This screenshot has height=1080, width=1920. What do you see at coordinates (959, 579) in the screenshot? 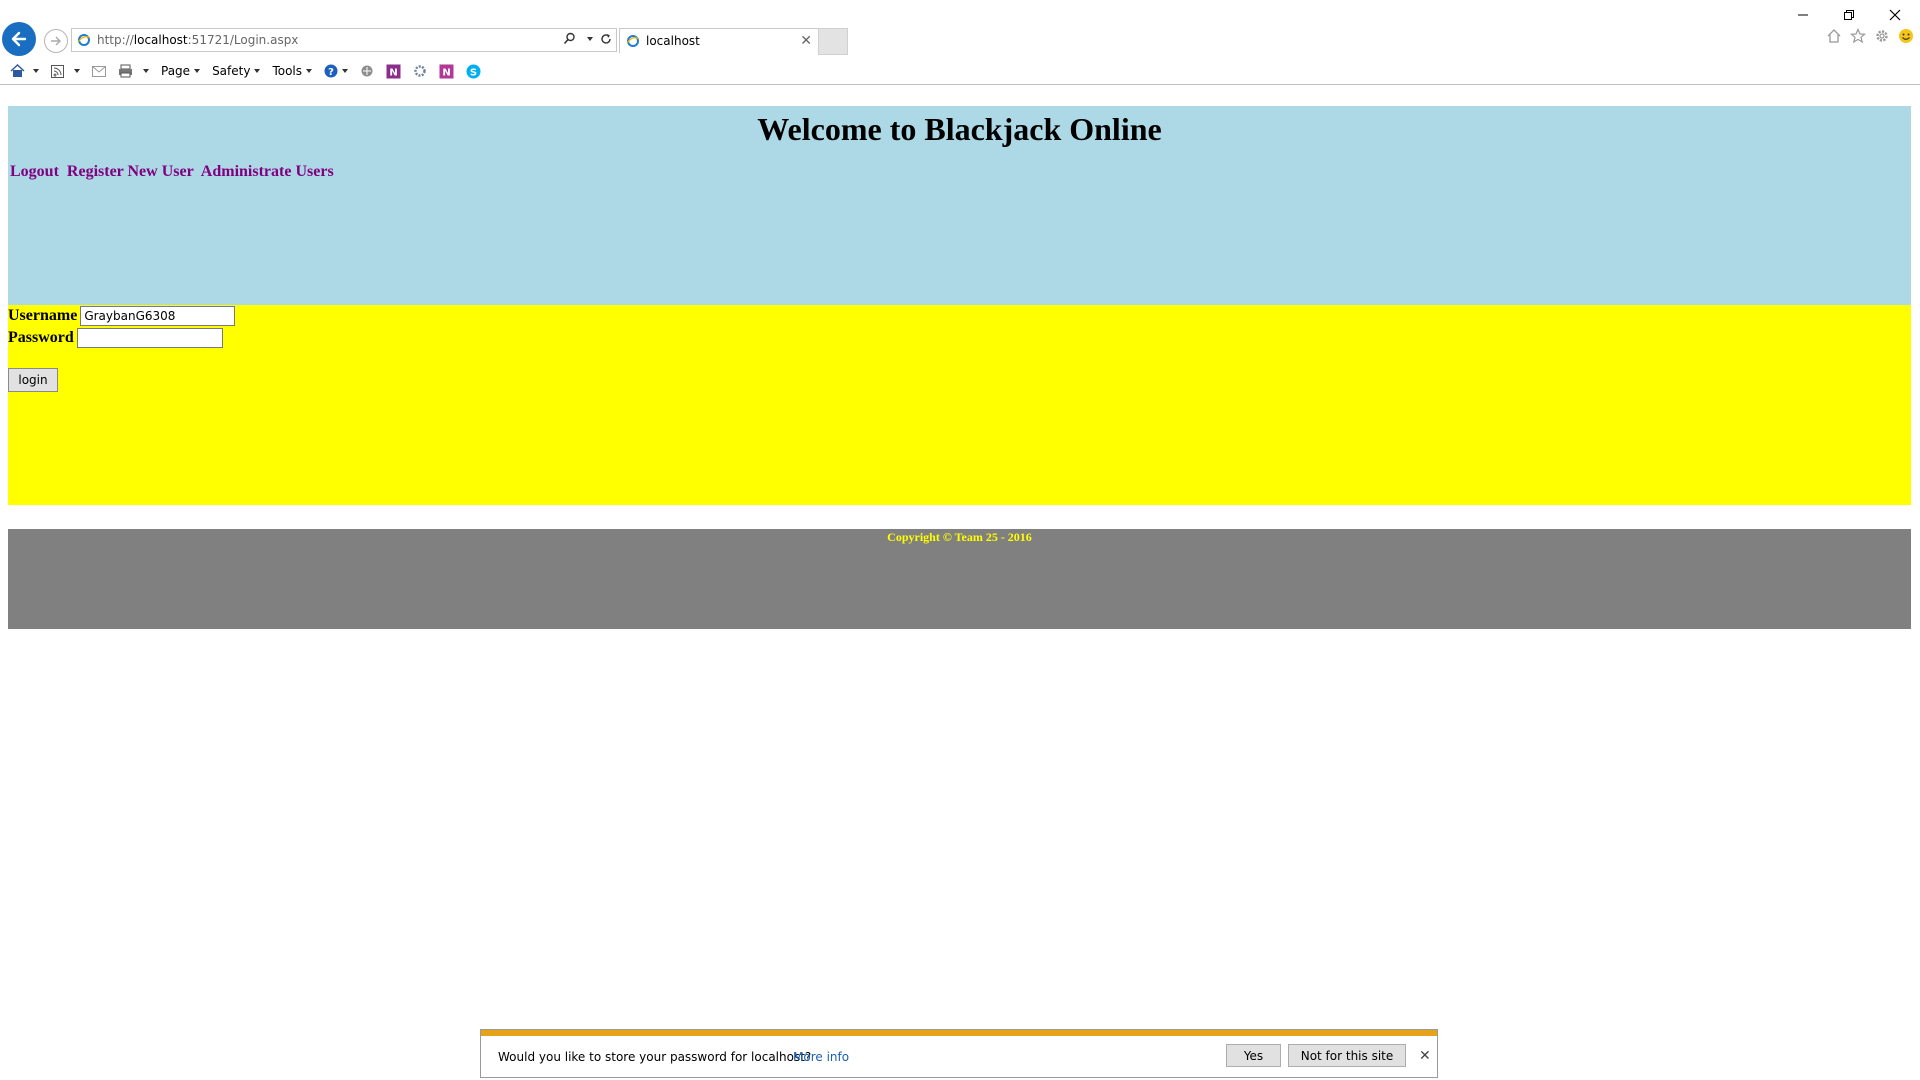
I see `footer: Copyright © Team 25 - 2016` at bounding box center [959, 579].